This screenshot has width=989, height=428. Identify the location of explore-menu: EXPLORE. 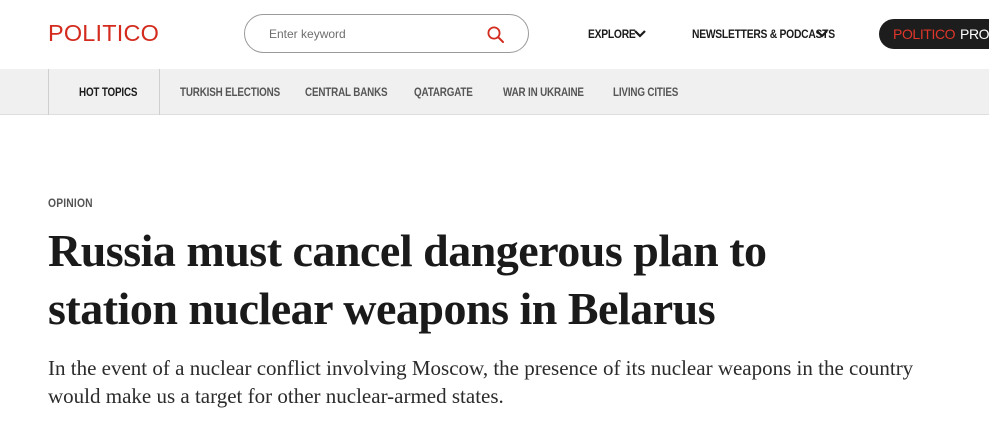
(612, 34).